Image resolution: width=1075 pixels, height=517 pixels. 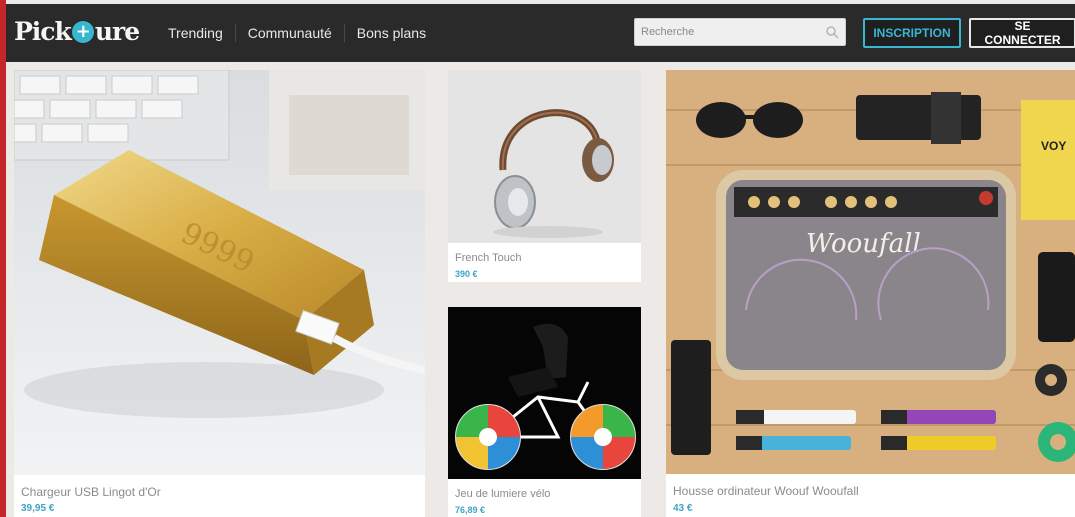 I want to click on nav-item-trending: Trending, so click(x=196, y=33).